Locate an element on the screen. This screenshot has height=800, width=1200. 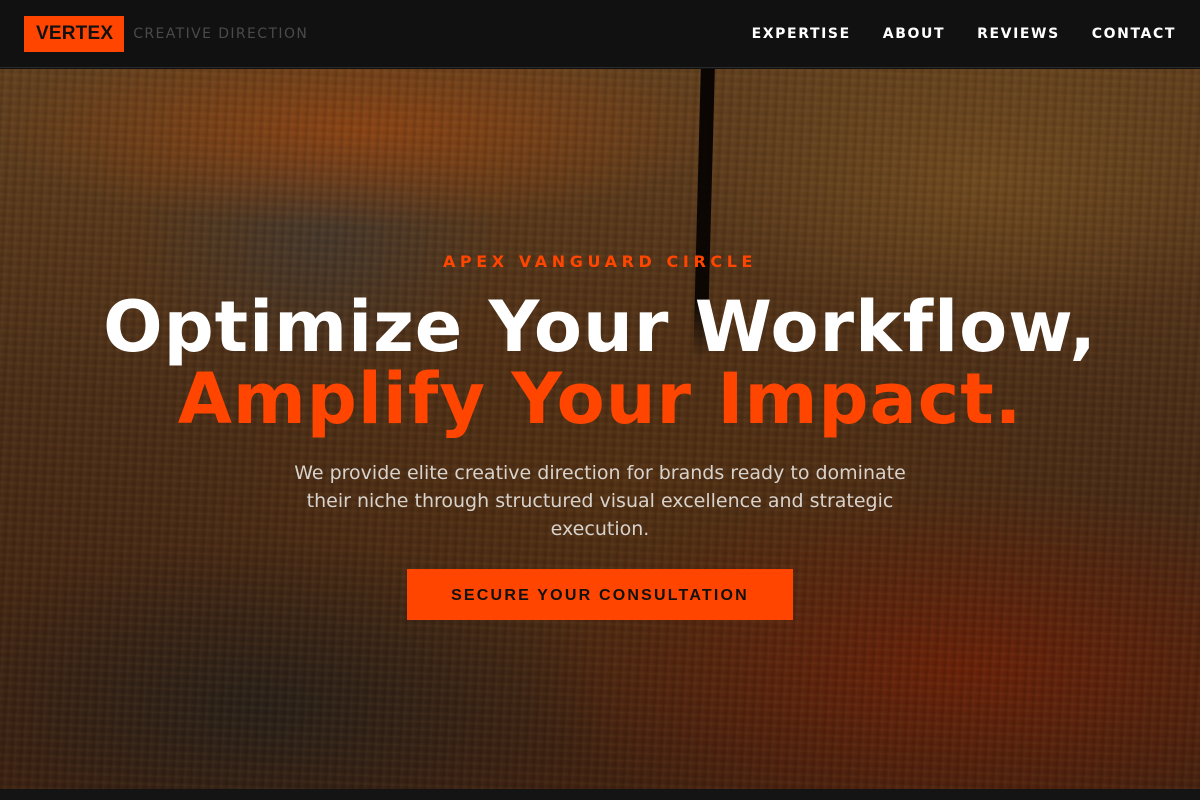
nav-link-contact: CONTACT is located at coordinates (1134, 34).